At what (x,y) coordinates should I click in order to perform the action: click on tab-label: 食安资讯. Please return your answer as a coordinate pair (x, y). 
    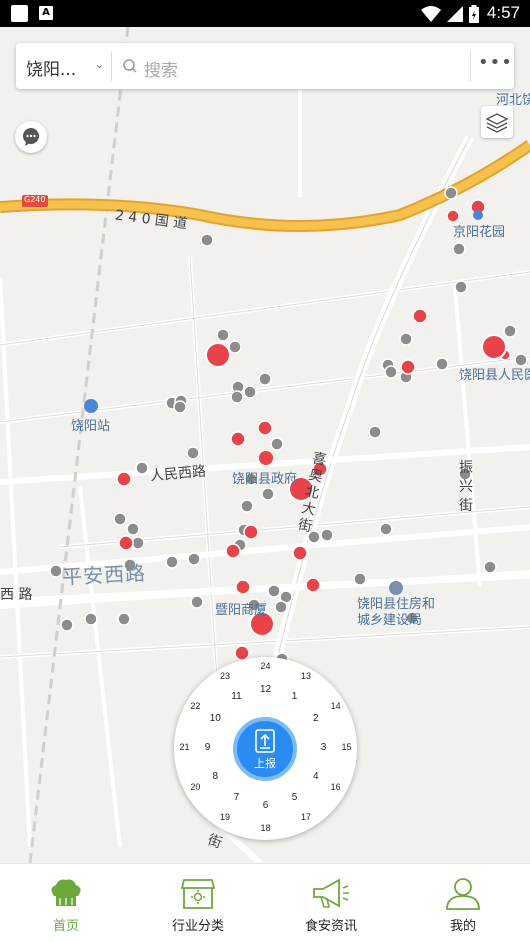
    Looking at the image, I should click on (330, 926).